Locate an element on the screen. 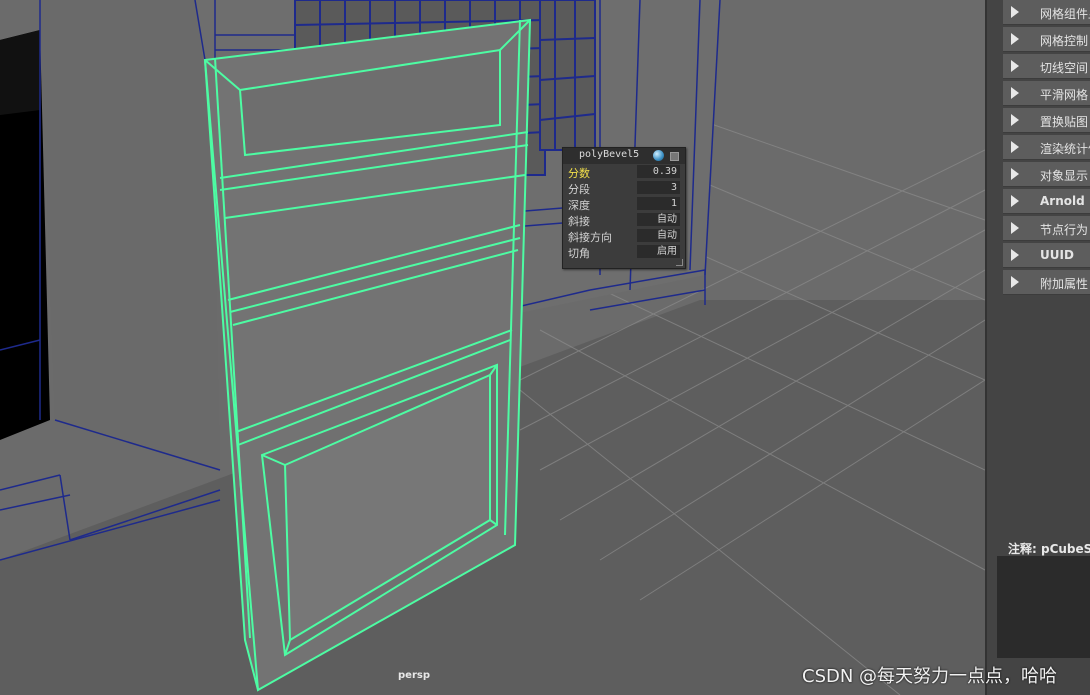 The width and height of the screenshot is (1090, 695). section-smooth-mesh: 平滑网格 is located at coordinates (1046, 93).